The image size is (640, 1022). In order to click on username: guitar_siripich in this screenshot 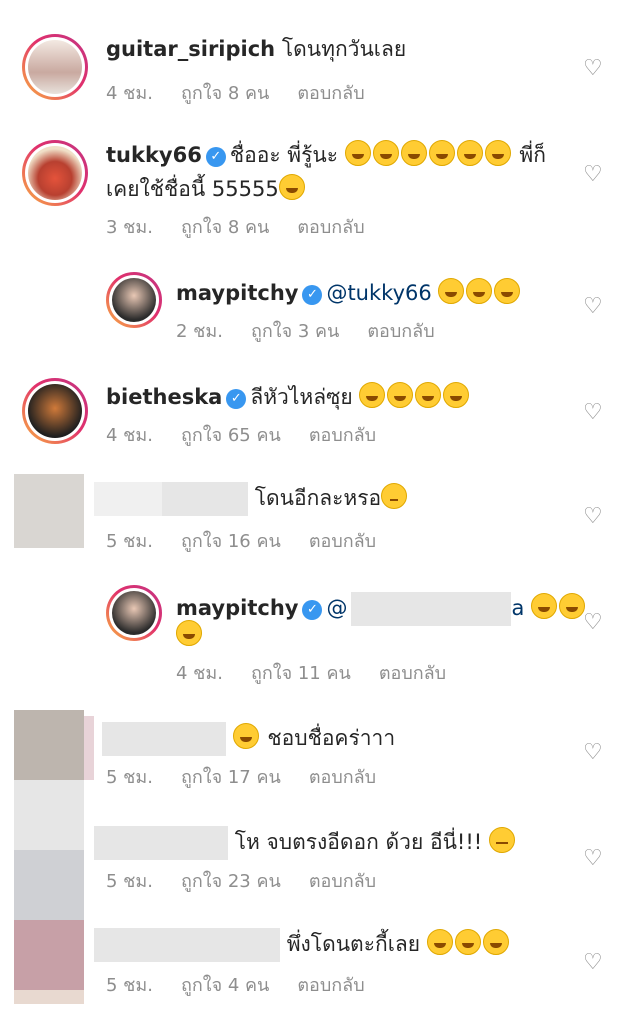, I will do `click(190, 49)`.